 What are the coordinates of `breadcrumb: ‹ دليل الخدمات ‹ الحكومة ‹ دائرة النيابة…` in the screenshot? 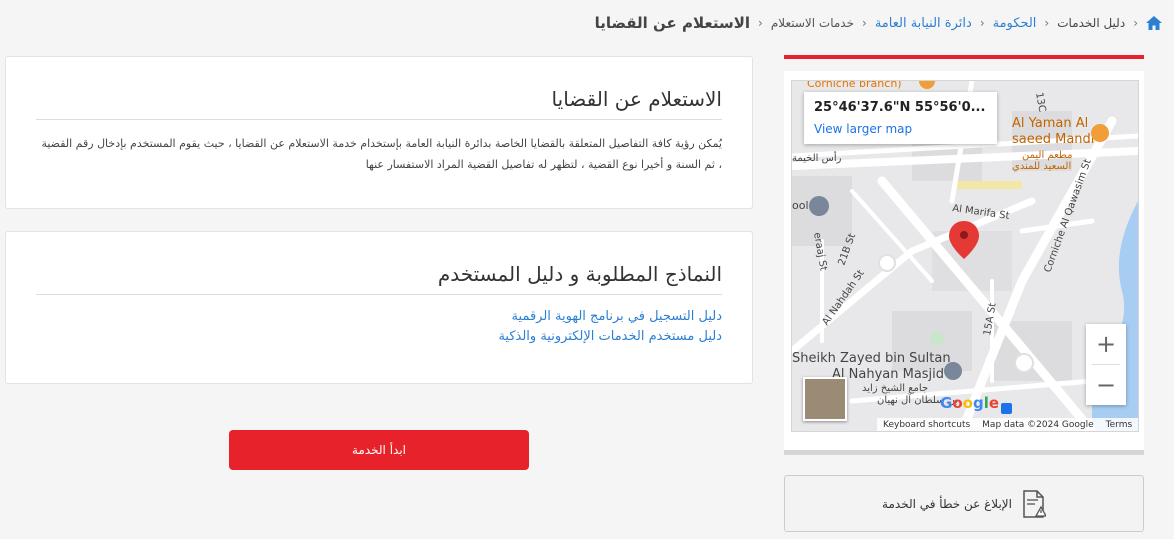 It's located at (581, 23).